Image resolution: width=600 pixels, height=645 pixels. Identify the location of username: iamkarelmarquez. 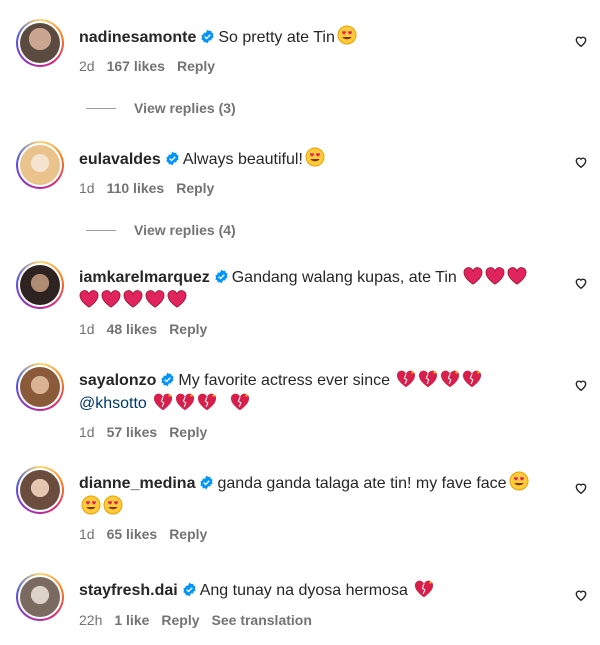
(144, 277).